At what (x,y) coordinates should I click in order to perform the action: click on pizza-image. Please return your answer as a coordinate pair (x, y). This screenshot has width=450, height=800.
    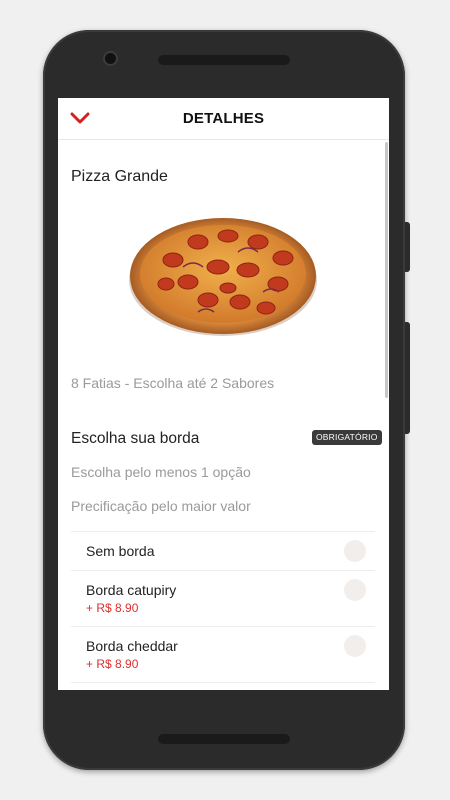
    Looking at the image, I should click on (223, 276).